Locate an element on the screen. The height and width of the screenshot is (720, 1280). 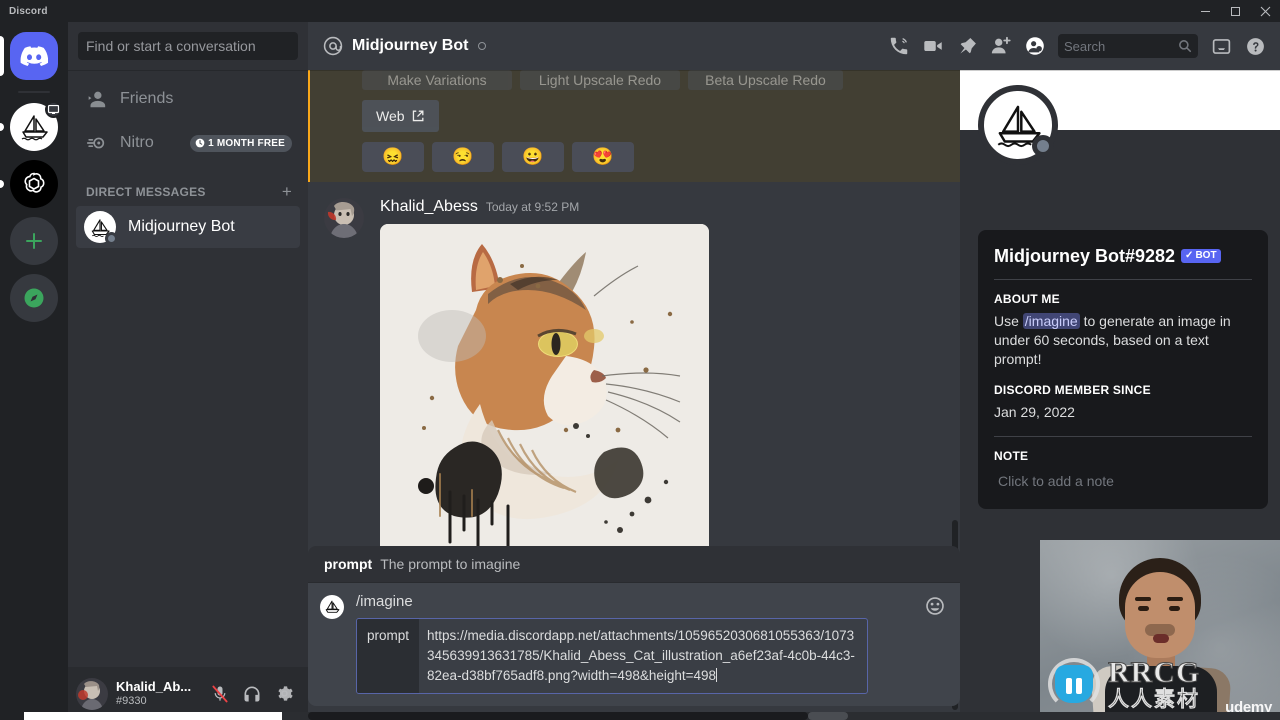
nitro-badge-label: 1 MONTH FREE is located at coordinates (246, 143).